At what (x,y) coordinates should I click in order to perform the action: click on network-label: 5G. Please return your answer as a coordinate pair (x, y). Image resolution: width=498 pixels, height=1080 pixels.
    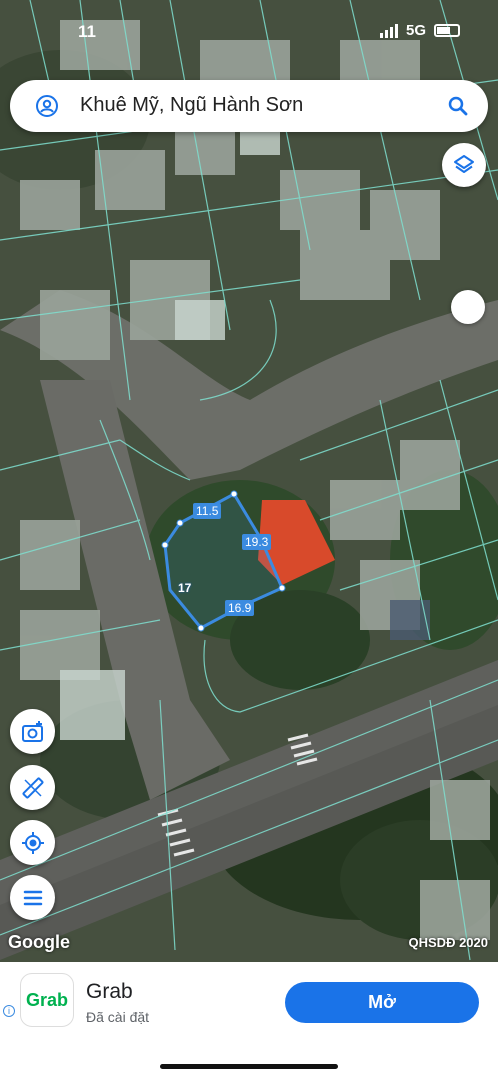
    Looking at the image, I should click on (415, 30).